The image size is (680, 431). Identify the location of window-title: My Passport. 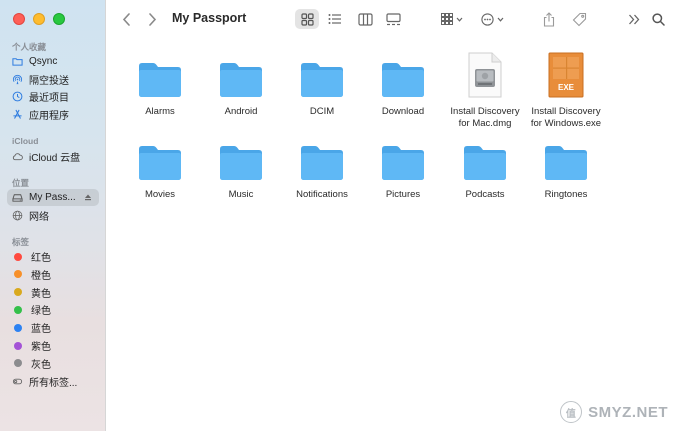
(209, 18).